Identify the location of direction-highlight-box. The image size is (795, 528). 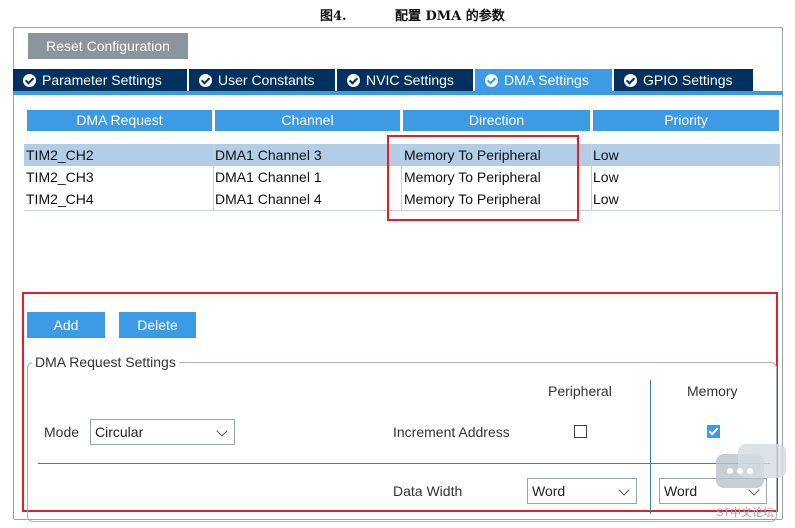
(483, 178).